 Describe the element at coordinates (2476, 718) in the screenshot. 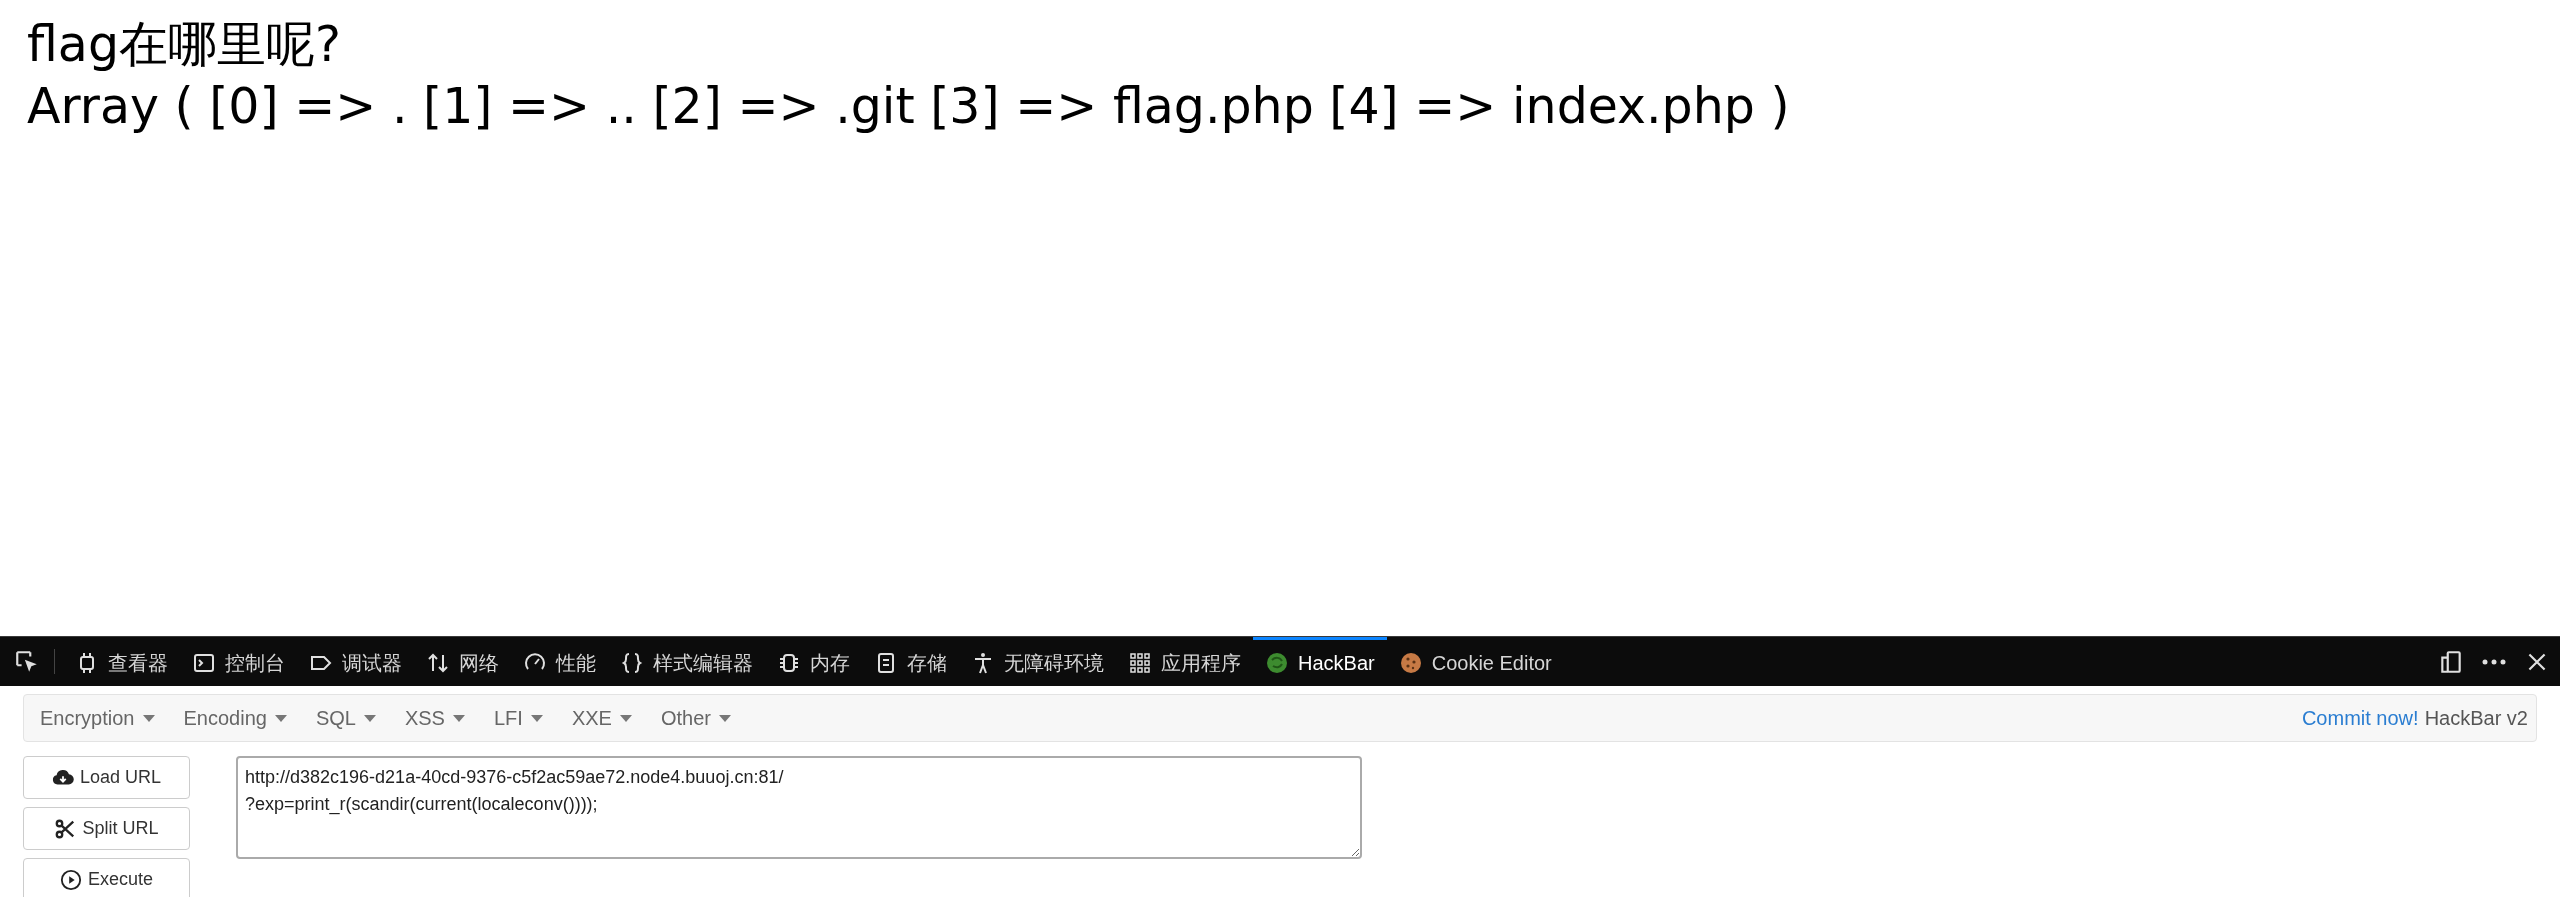

I see `version-label: HackBar v2` at that location.